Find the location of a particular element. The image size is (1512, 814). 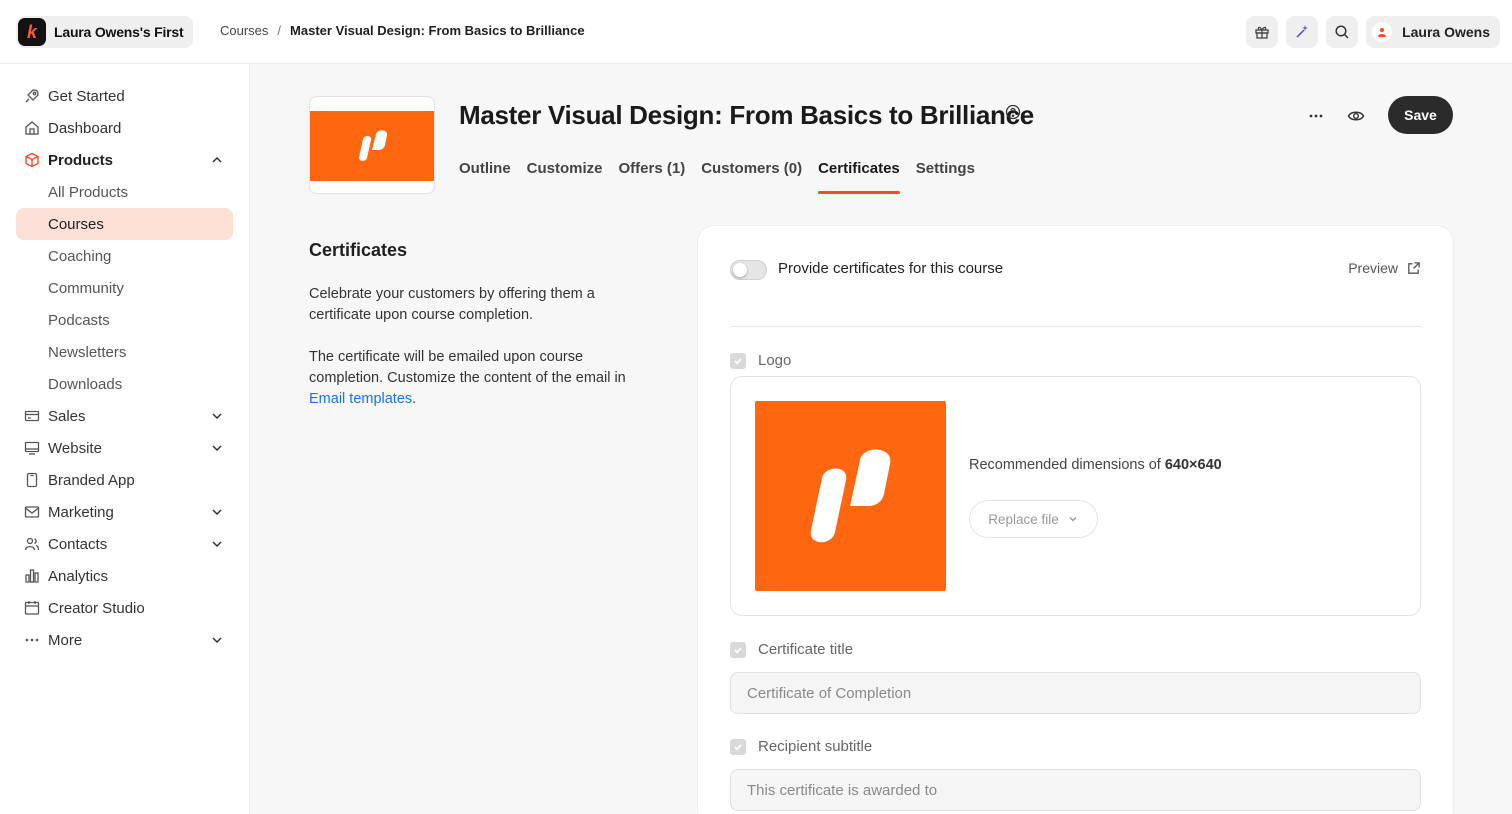

sidebar-item-community: Community is located at coordinates (124, 288).